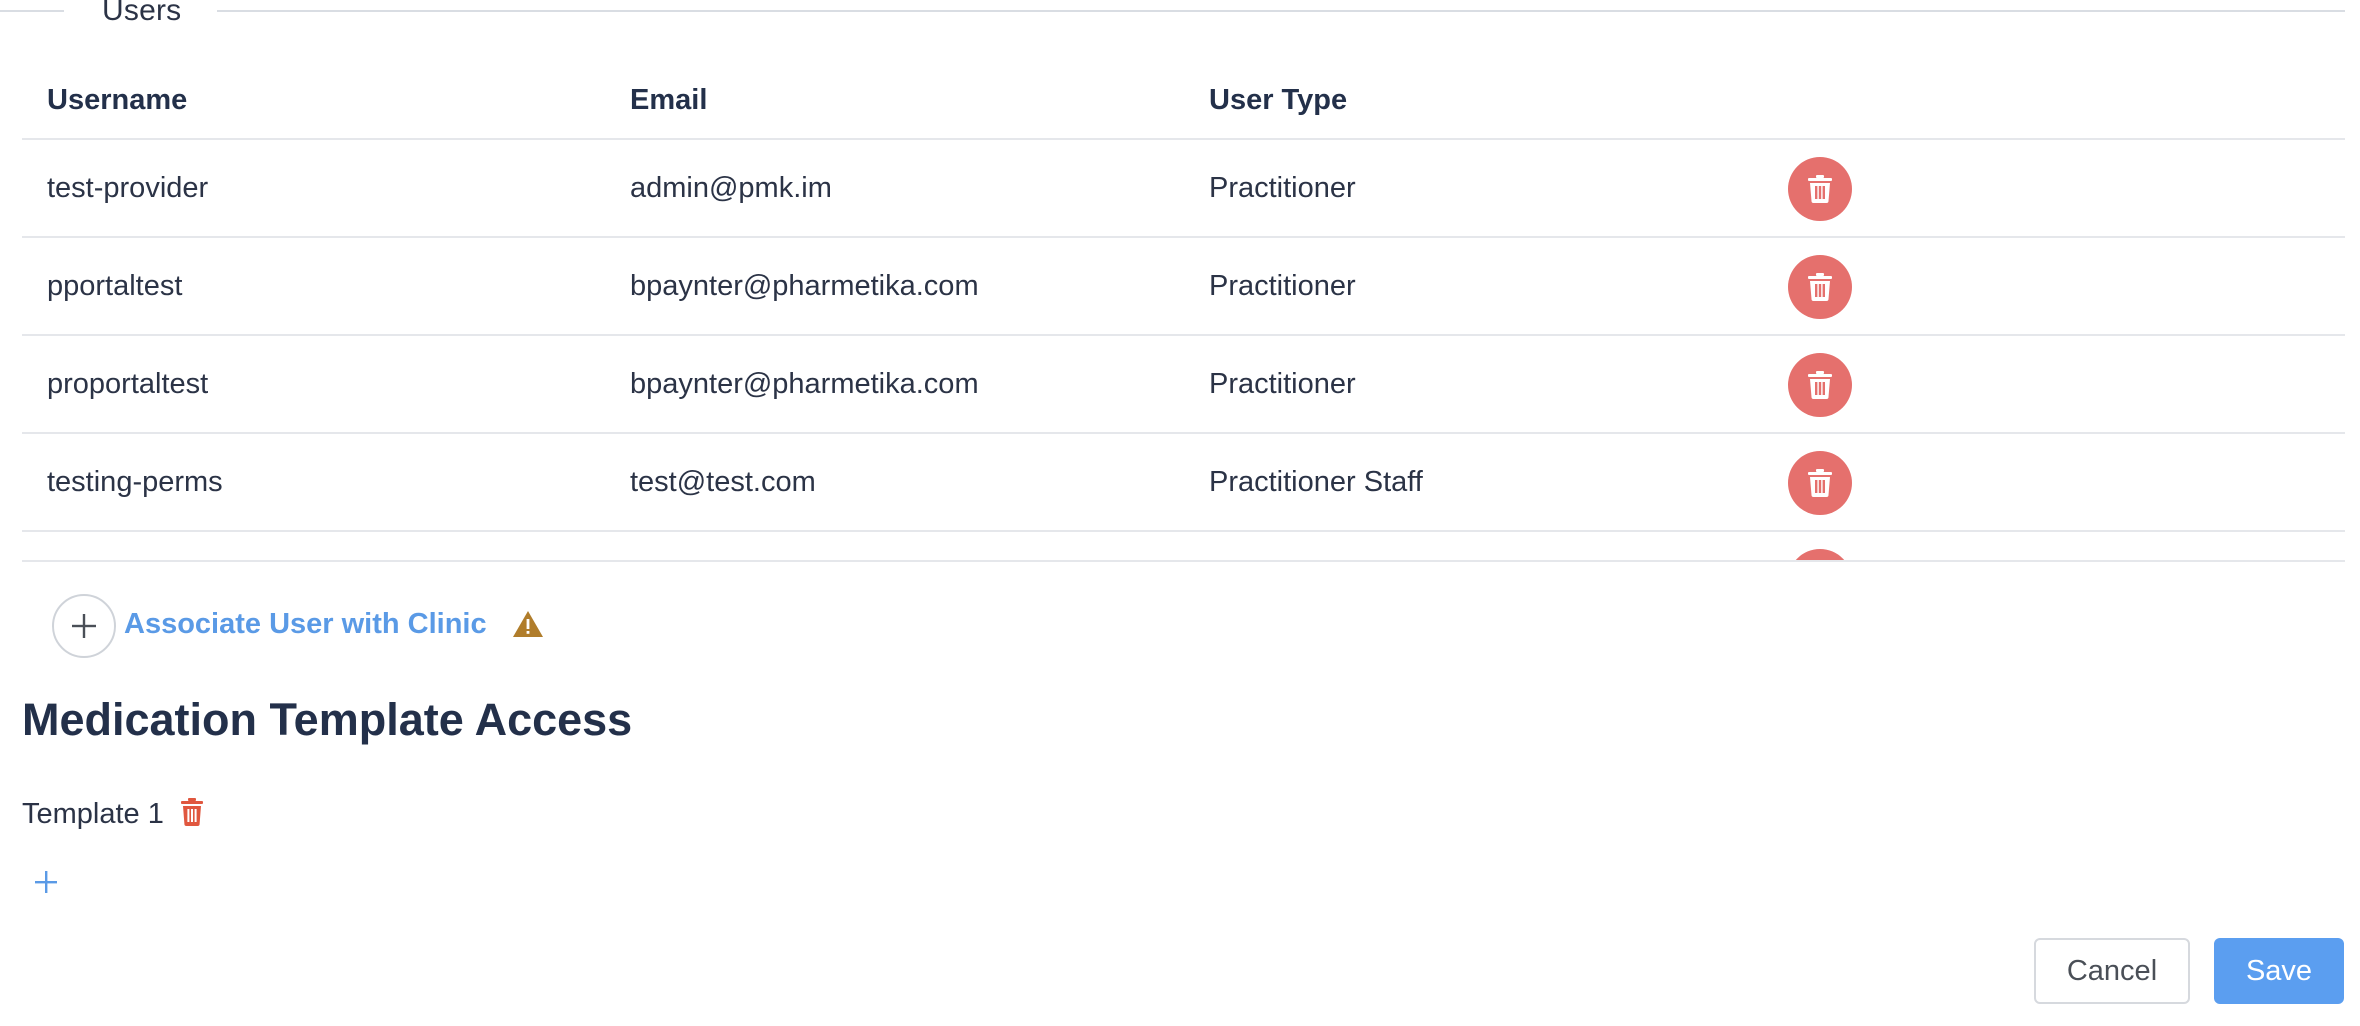 This screenshot has width=2360, height=1026. Describe the element at coordinates (528, 624) in the screenshot. I see `warning-icon` at that location.